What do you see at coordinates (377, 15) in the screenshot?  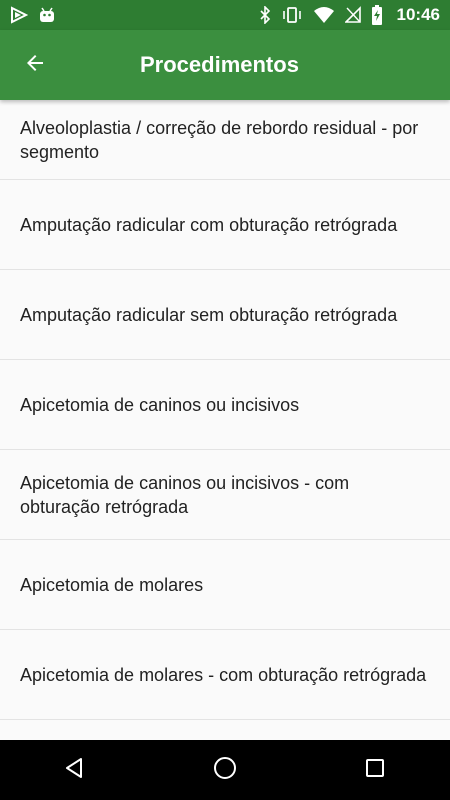 I see `battery-charging-icon` at bounding box center [377, 15].